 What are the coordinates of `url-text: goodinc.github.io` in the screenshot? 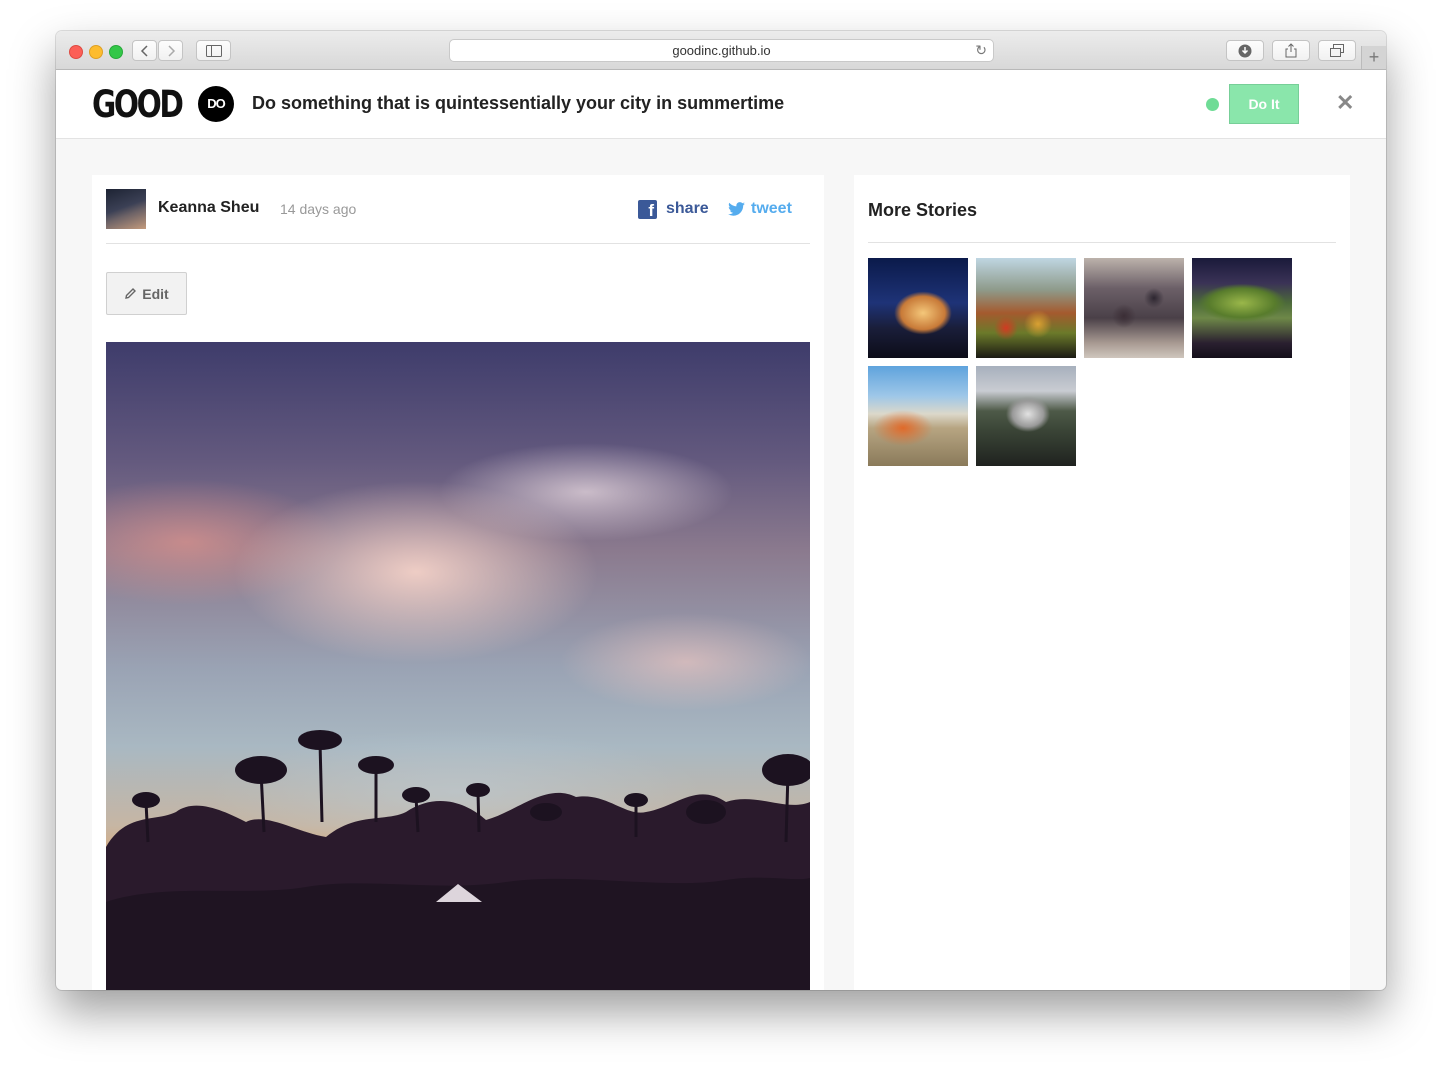 It's located at (721, 50).